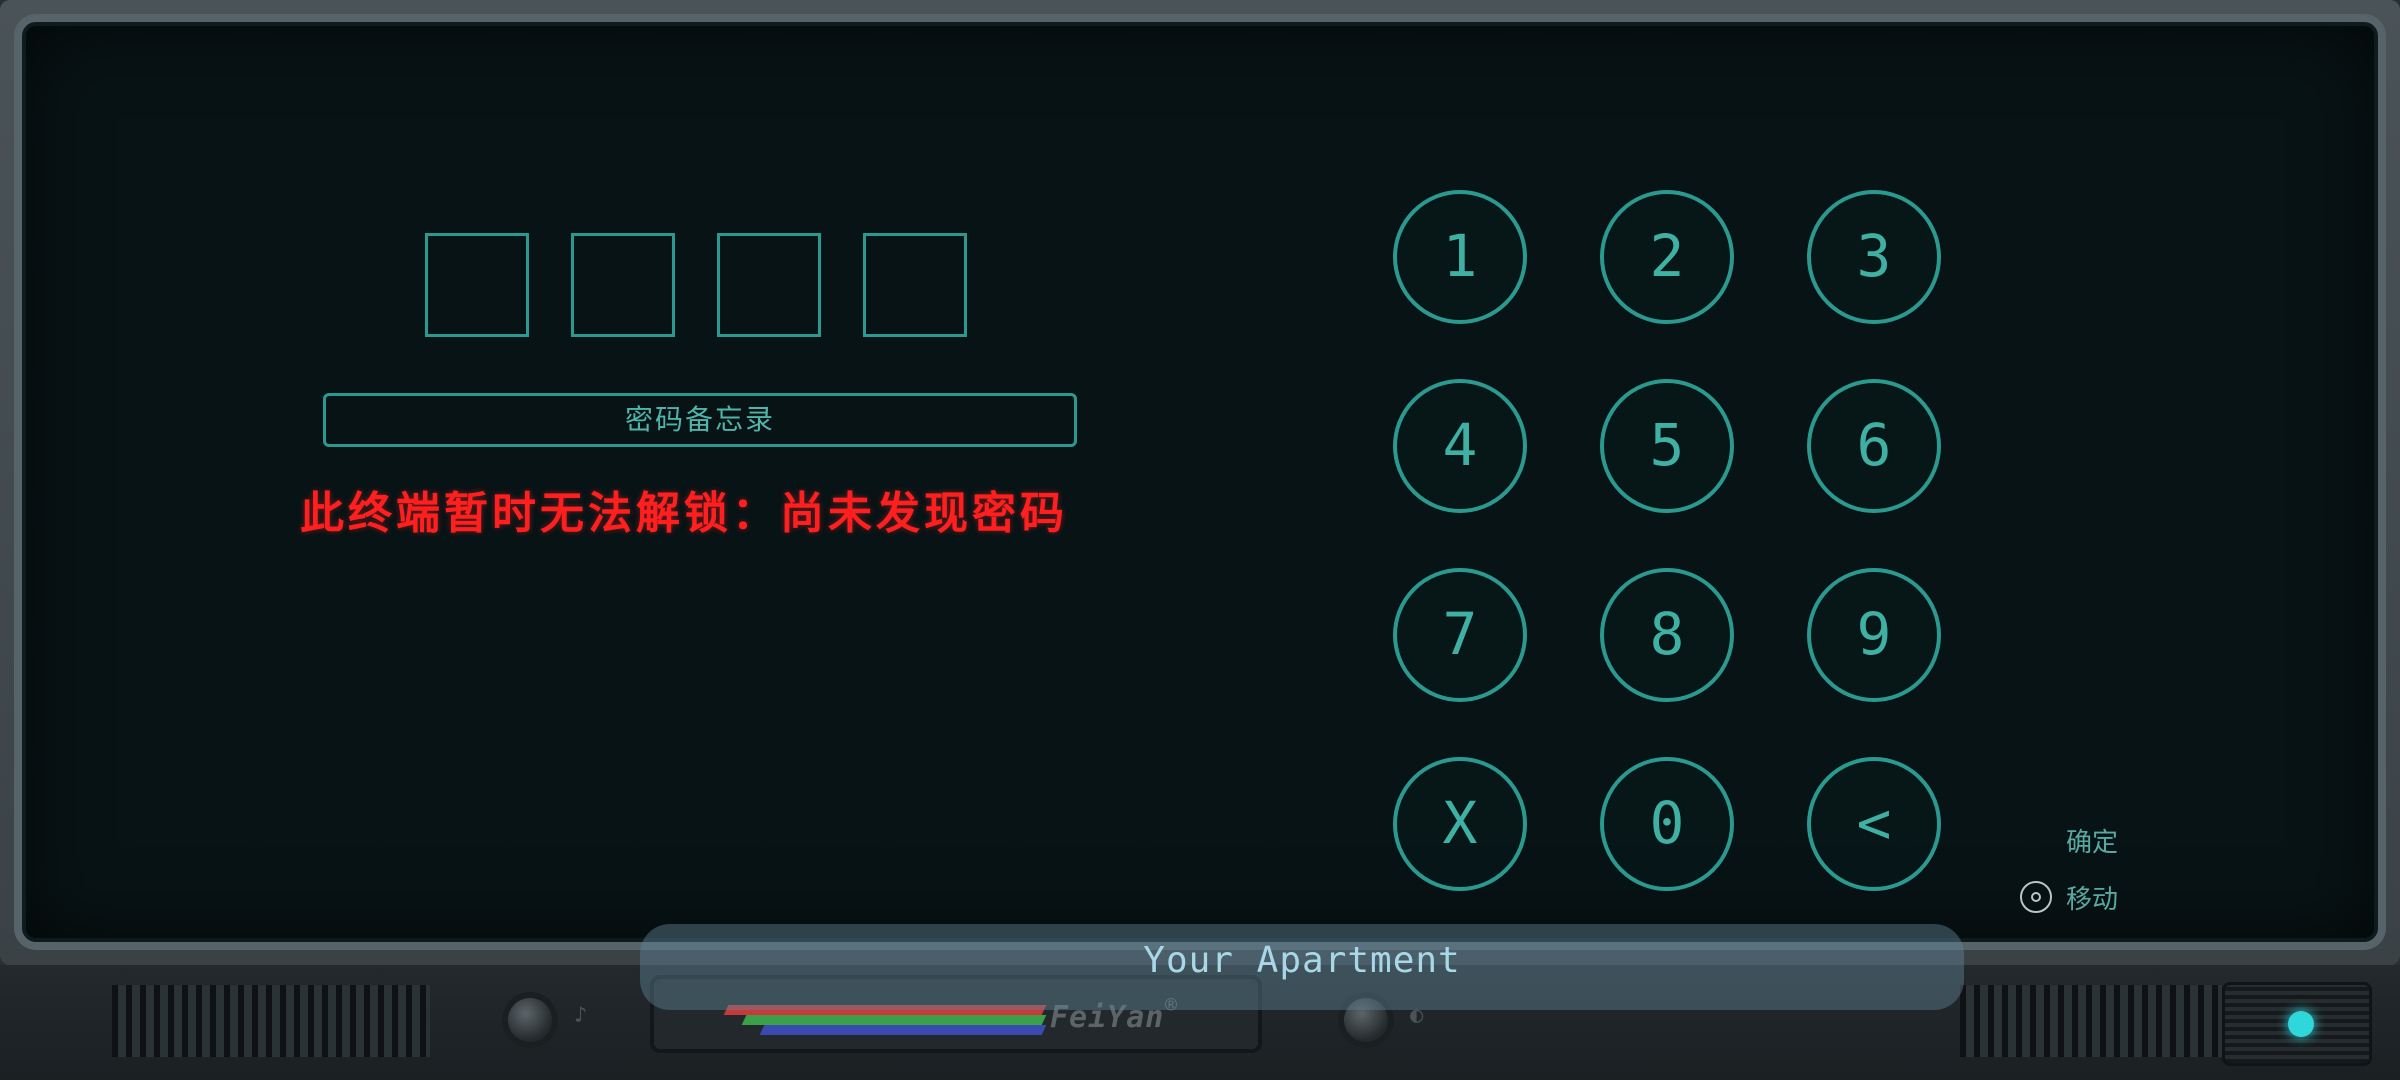 The height and width of the screenshot is (1080, 2400). I want to click on left-stick-icon, so click(2036, 897).